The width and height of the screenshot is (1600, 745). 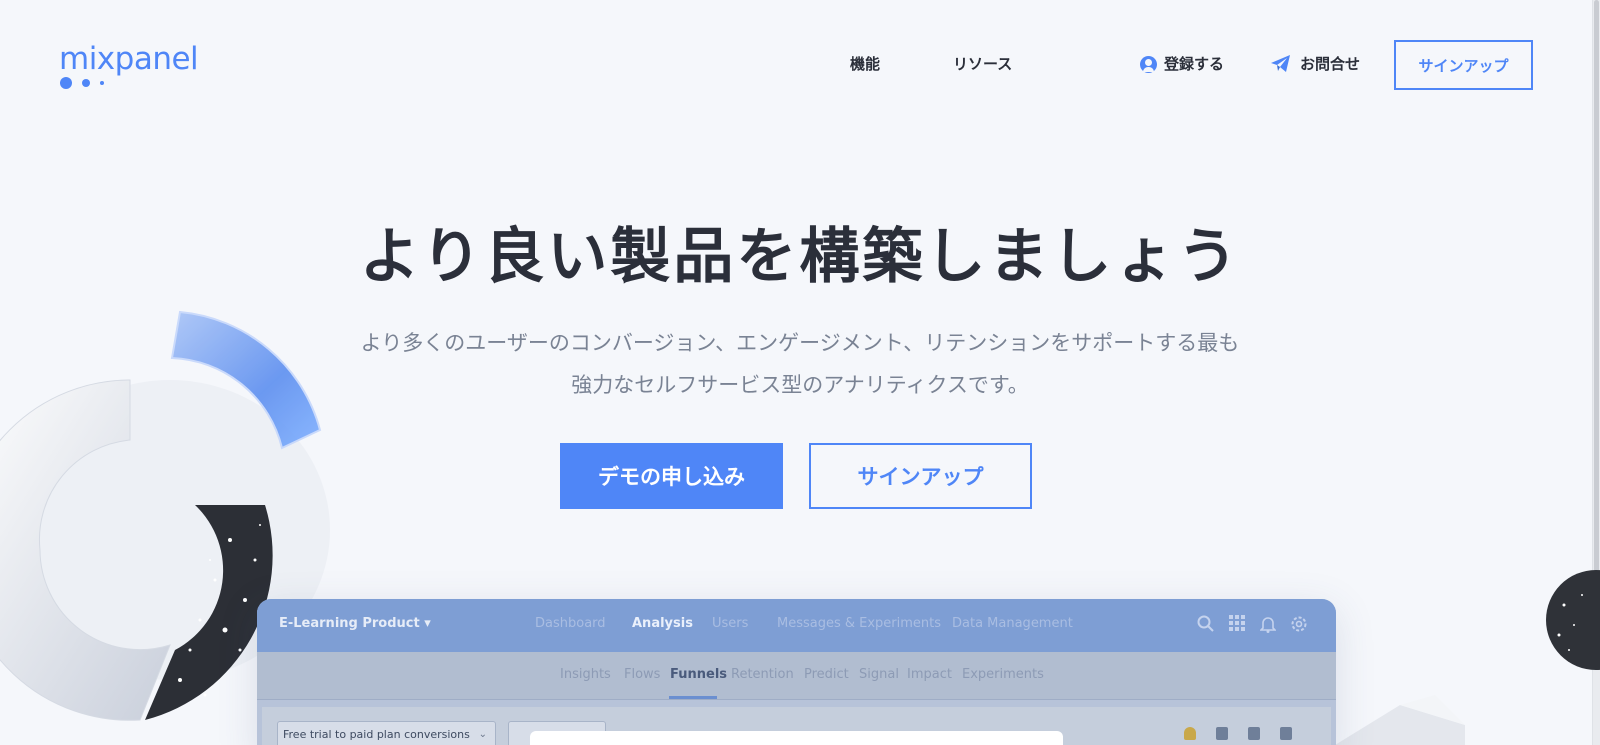 What do you see at coordinates (662, 623) in the screenshot?
I see `preview-nav-analysis: Analysis` at bounding box center [662, 623].